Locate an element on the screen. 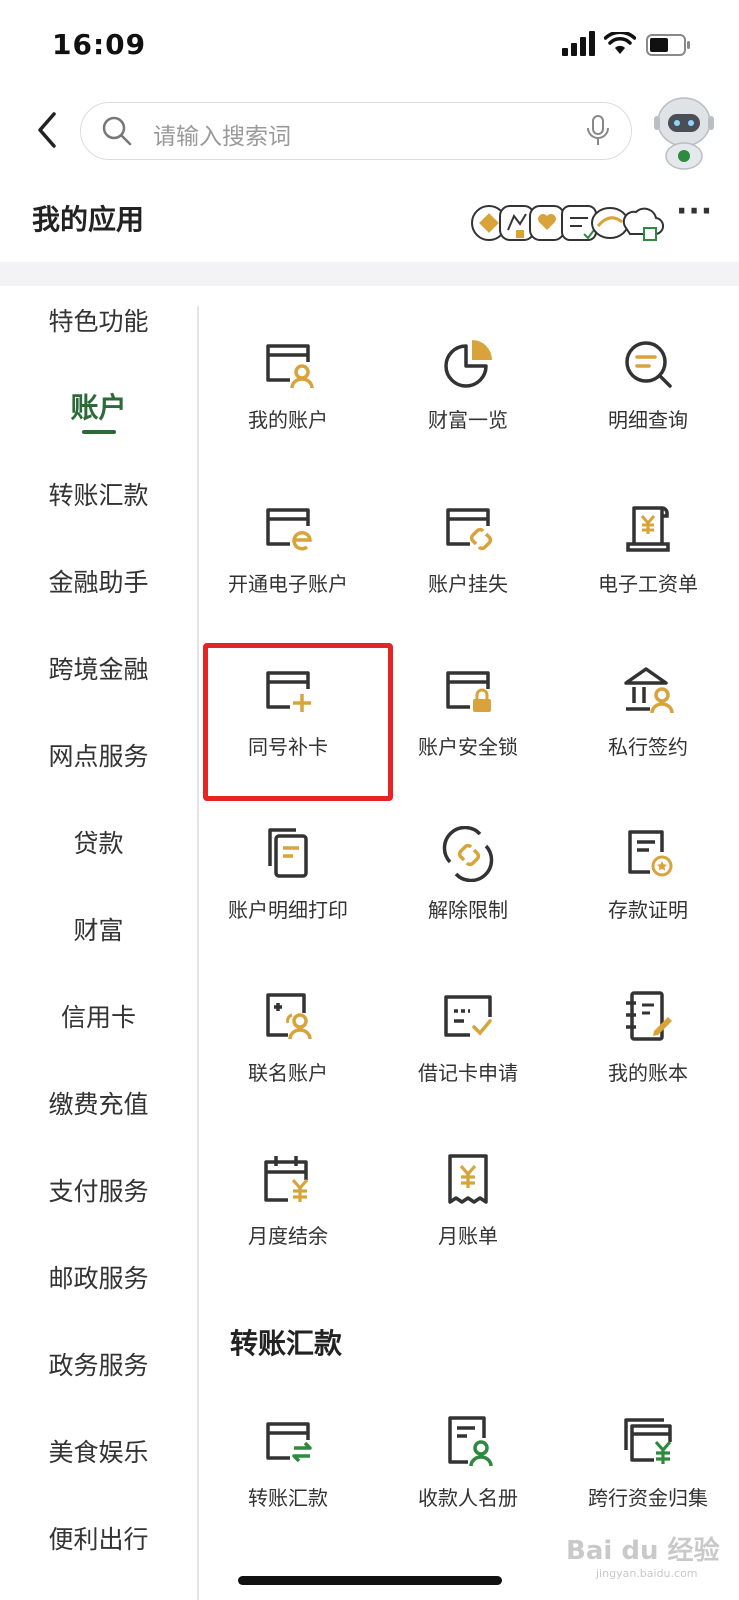  sidebar-item-label: 便利出行 is located at coordinates (98, 1539).